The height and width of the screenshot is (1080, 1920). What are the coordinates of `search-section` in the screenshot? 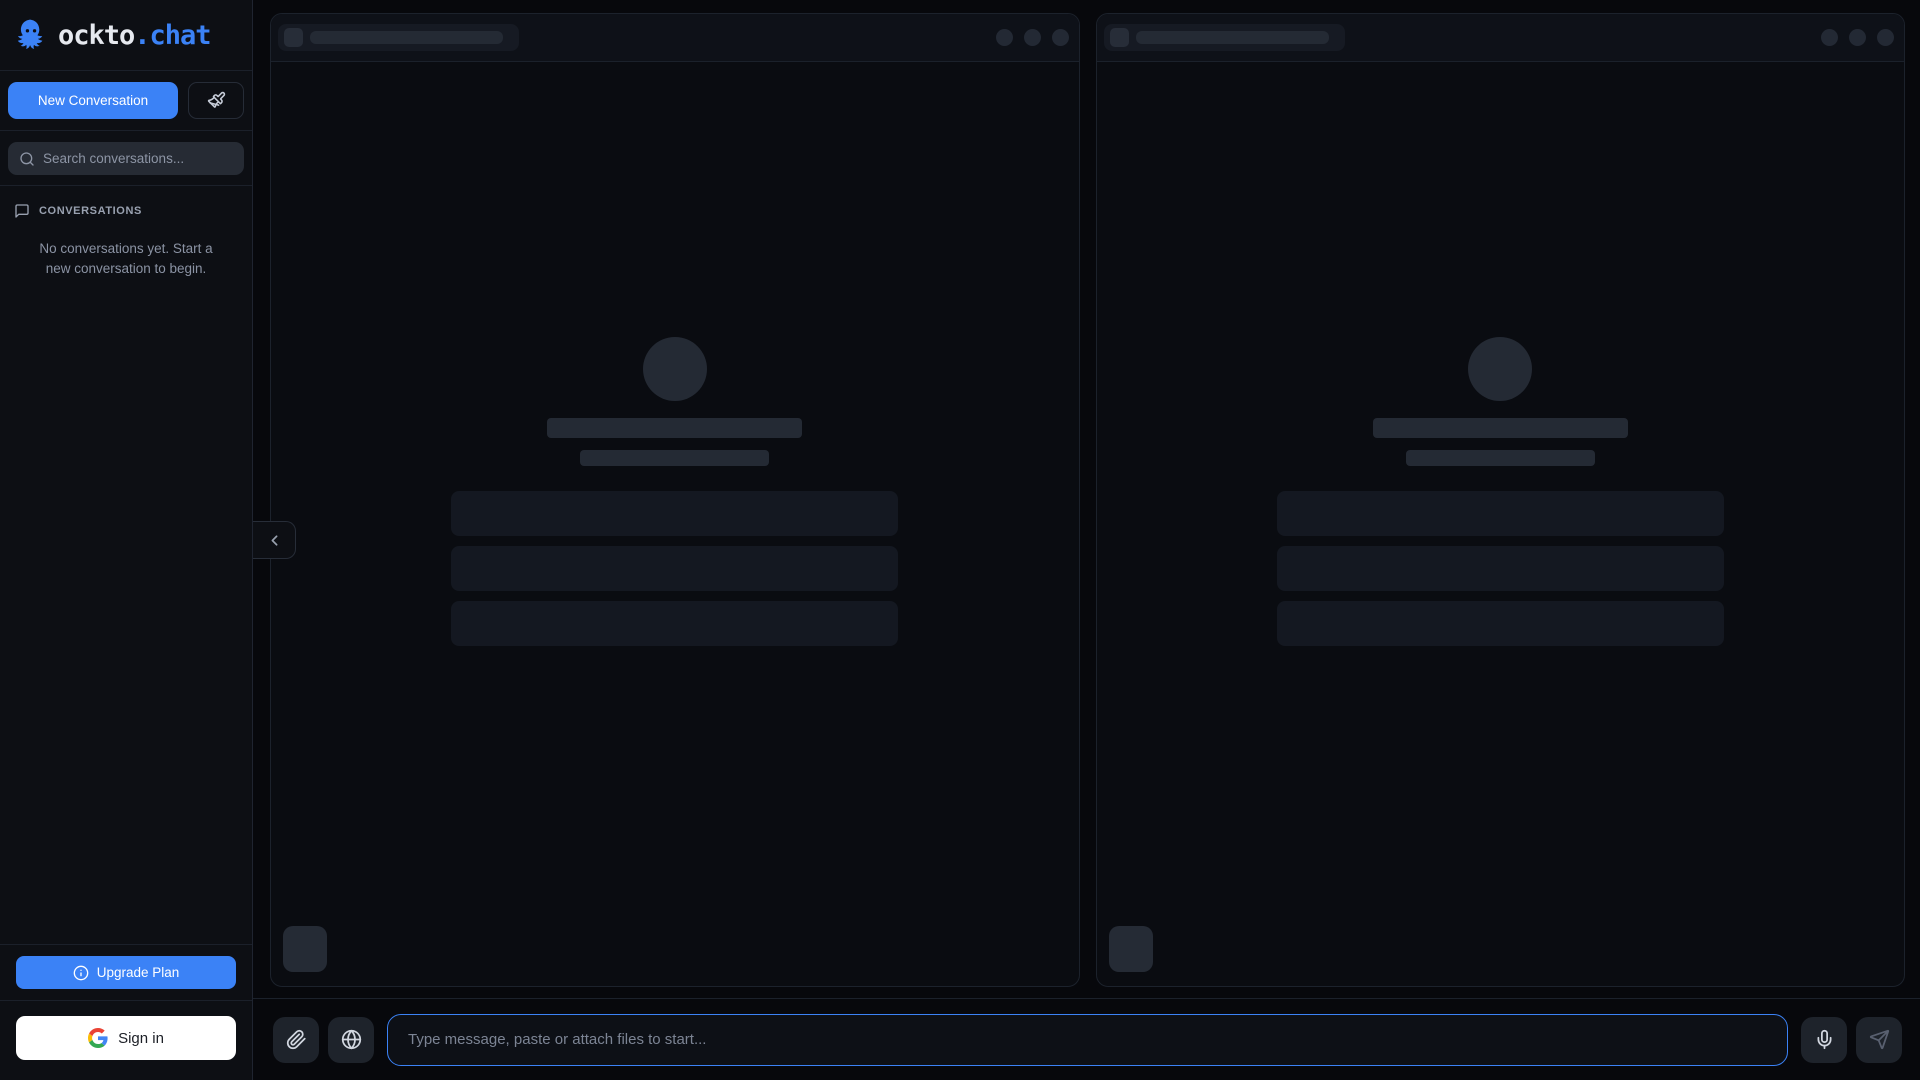 It's located at (126, 158).